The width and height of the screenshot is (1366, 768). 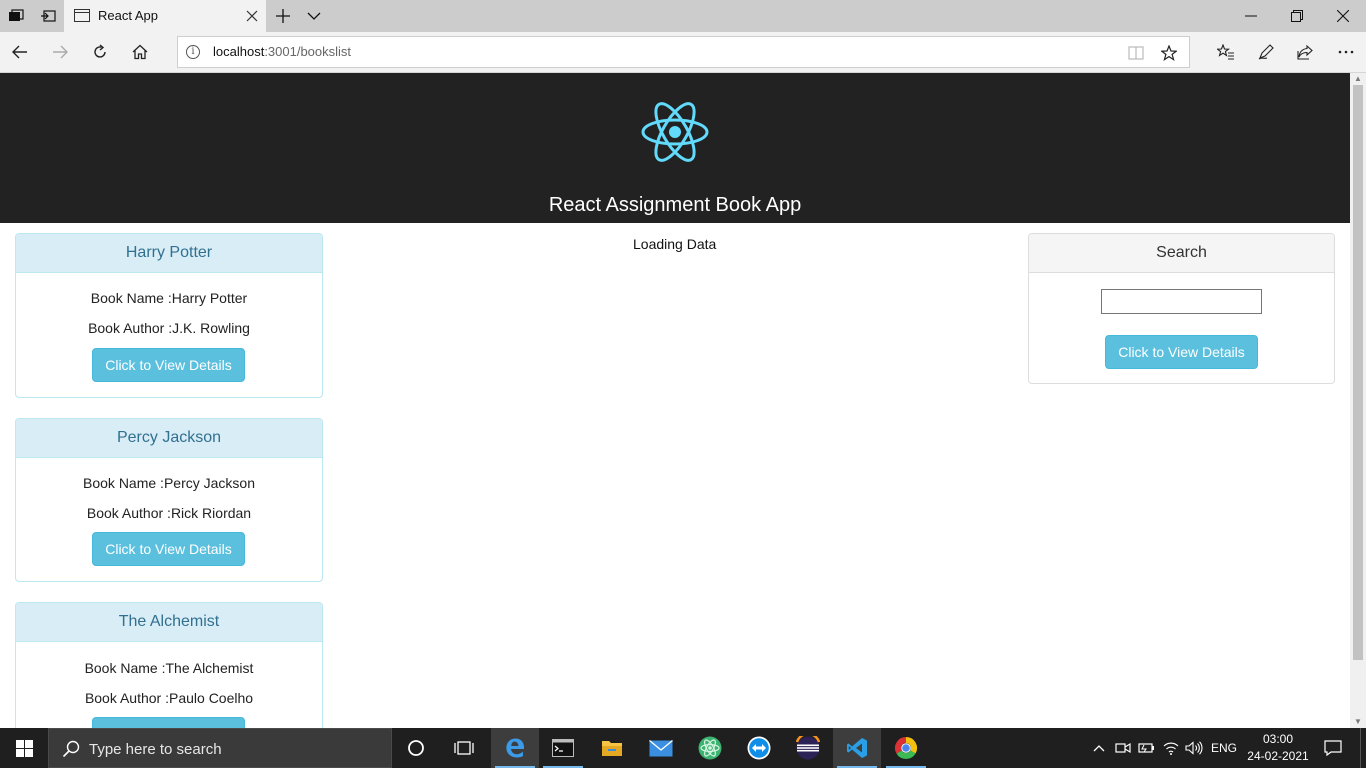 What do you see at coordinates (1123, 748) in the screenshot?
I see `meet-now-icon` at bounding box center [1123, 748].